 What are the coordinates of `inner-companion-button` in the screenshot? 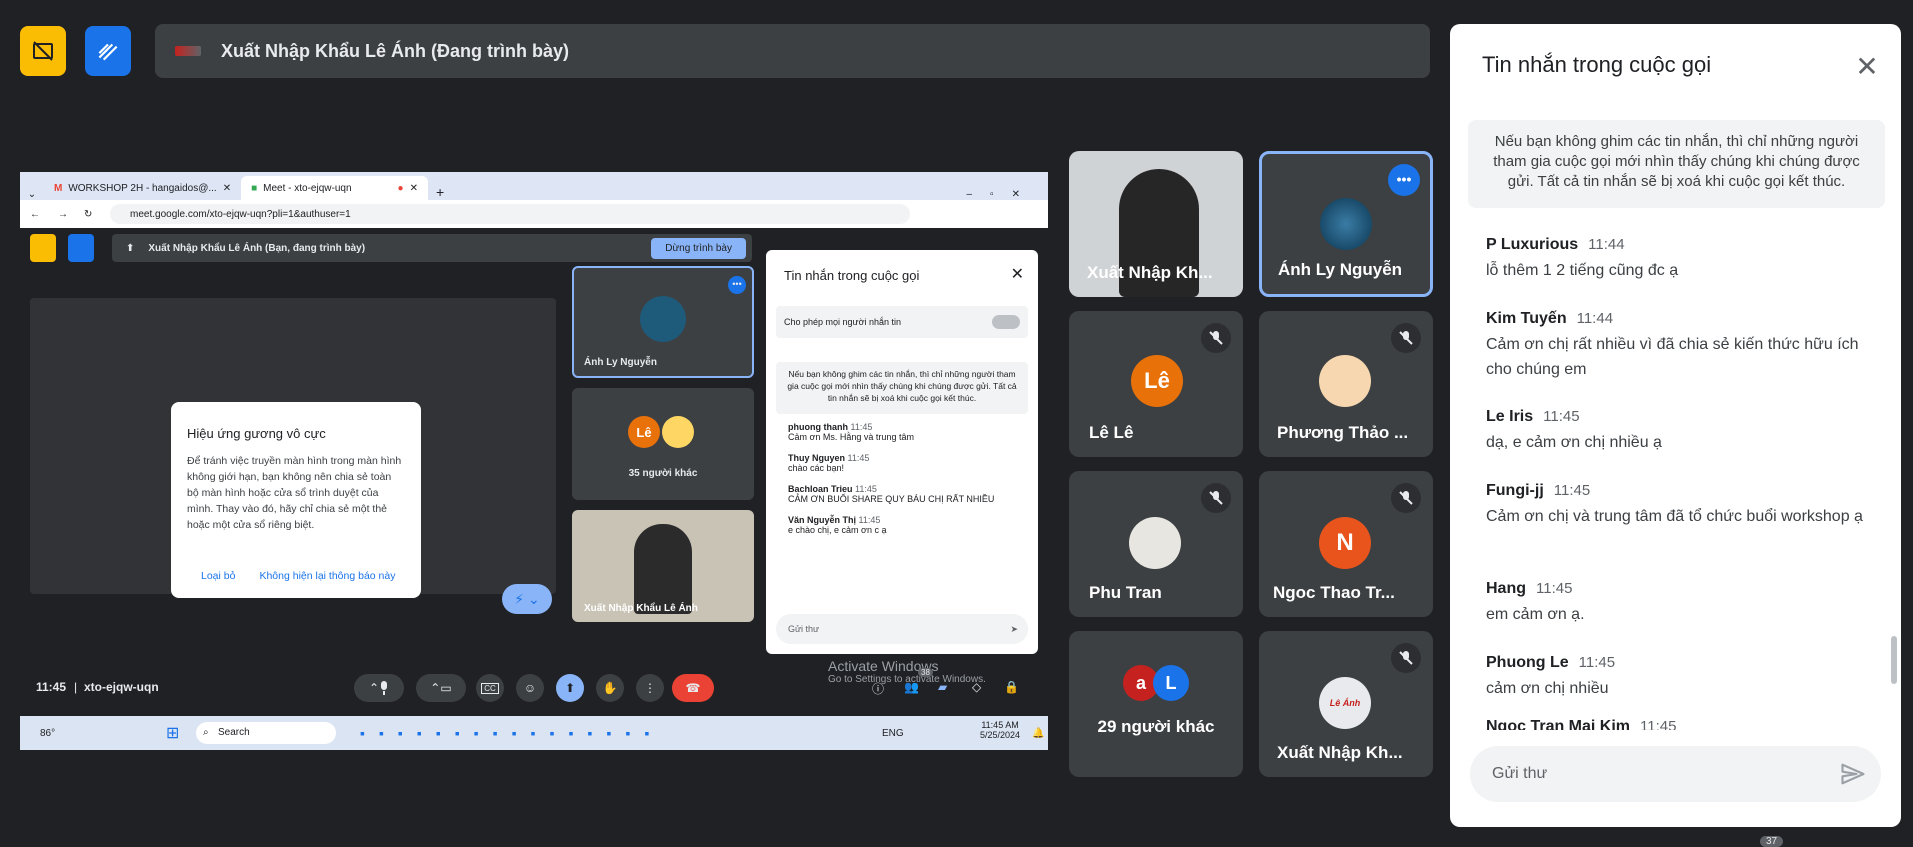 It's located at (43, 248).